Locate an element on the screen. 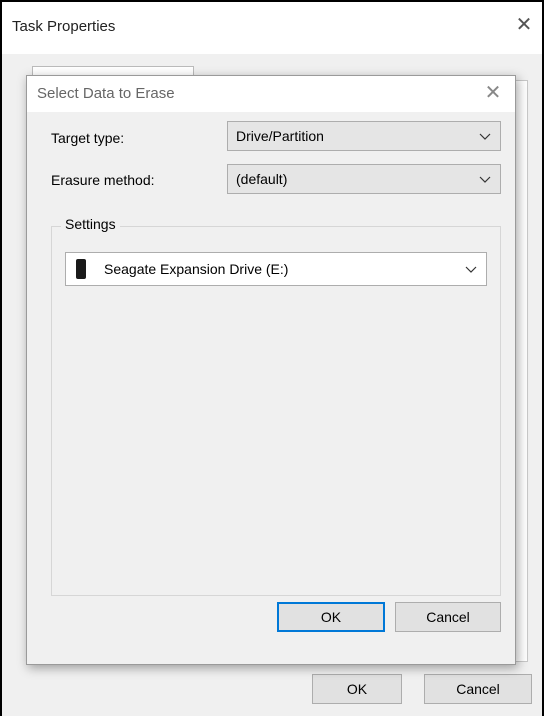 This screenshot has height=716, width=544. erasure-method-label: Erasure method: is located at coordinates (103, 180).